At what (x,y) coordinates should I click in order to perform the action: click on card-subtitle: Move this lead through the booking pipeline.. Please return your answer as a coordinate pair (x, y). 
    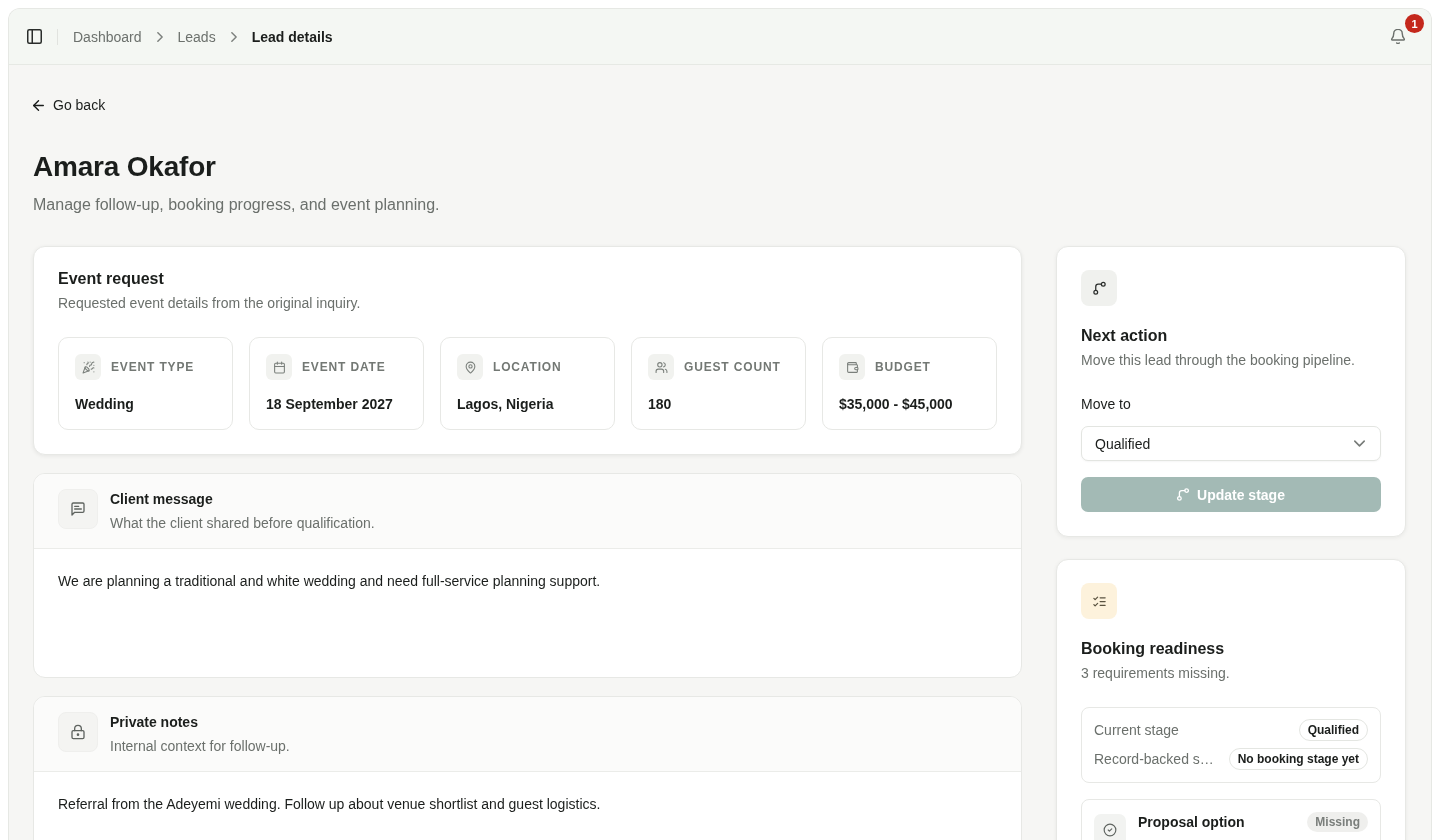
    Looking at the image, I should click on (1218, 360).